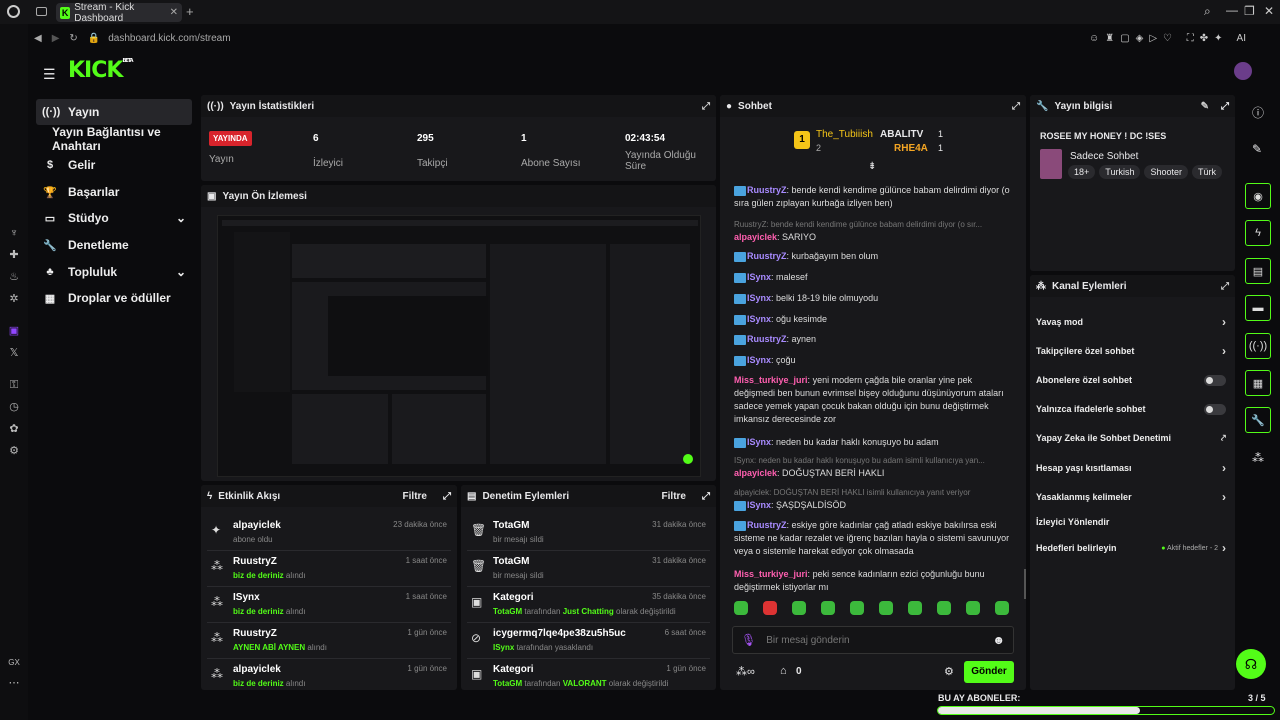 The width and height of the screenshot is (1280, 720). What do you see at coordinates (114, 218) in the screenshot?
I see `sidebar-item-studyo: ▭ Stüdyo ⌄` at bounding box center [114, 218].